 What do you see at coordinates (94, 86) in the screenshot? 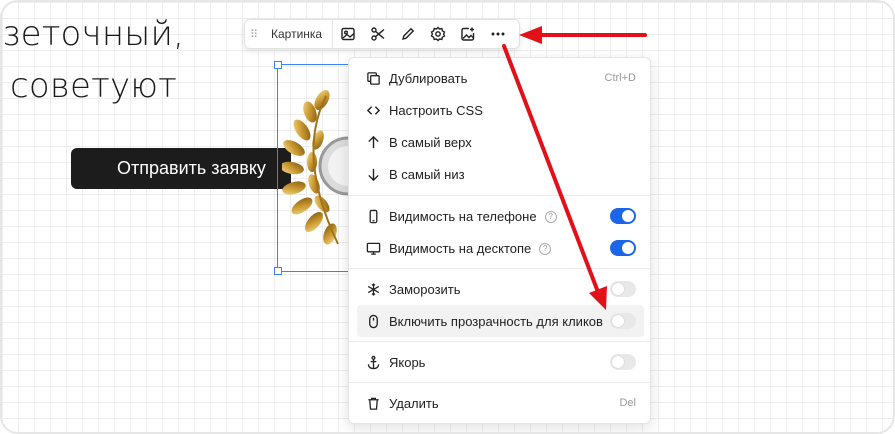
I see `heading-line-2: советуют` at bounding box center [94, 86].